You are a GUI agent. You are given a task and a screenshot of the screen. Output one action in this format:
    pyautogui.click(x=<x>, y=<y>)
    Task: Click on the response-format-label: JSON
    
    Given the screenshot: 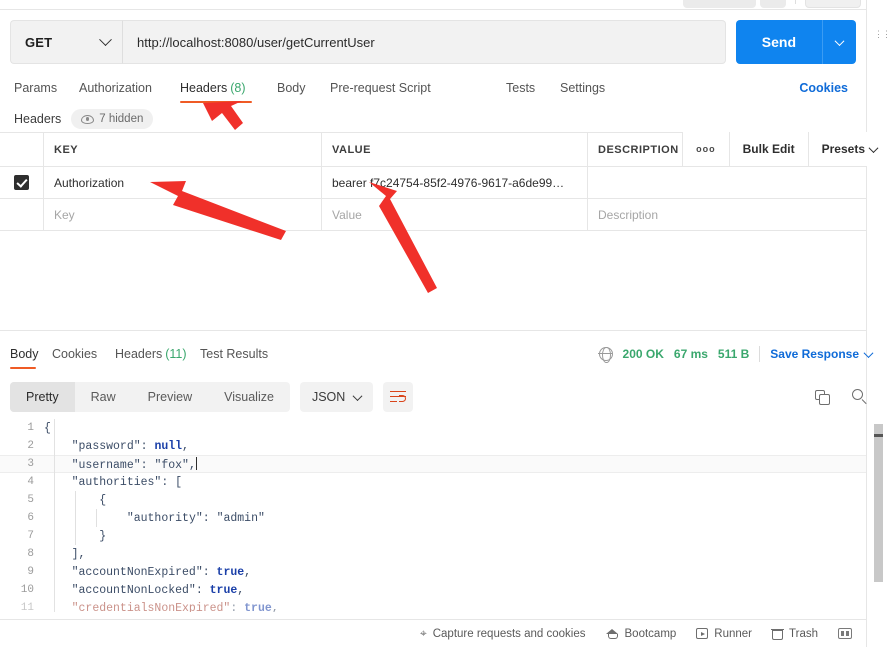 What is the action you would take?
    pyautogui.click(x=328, y=397)
    